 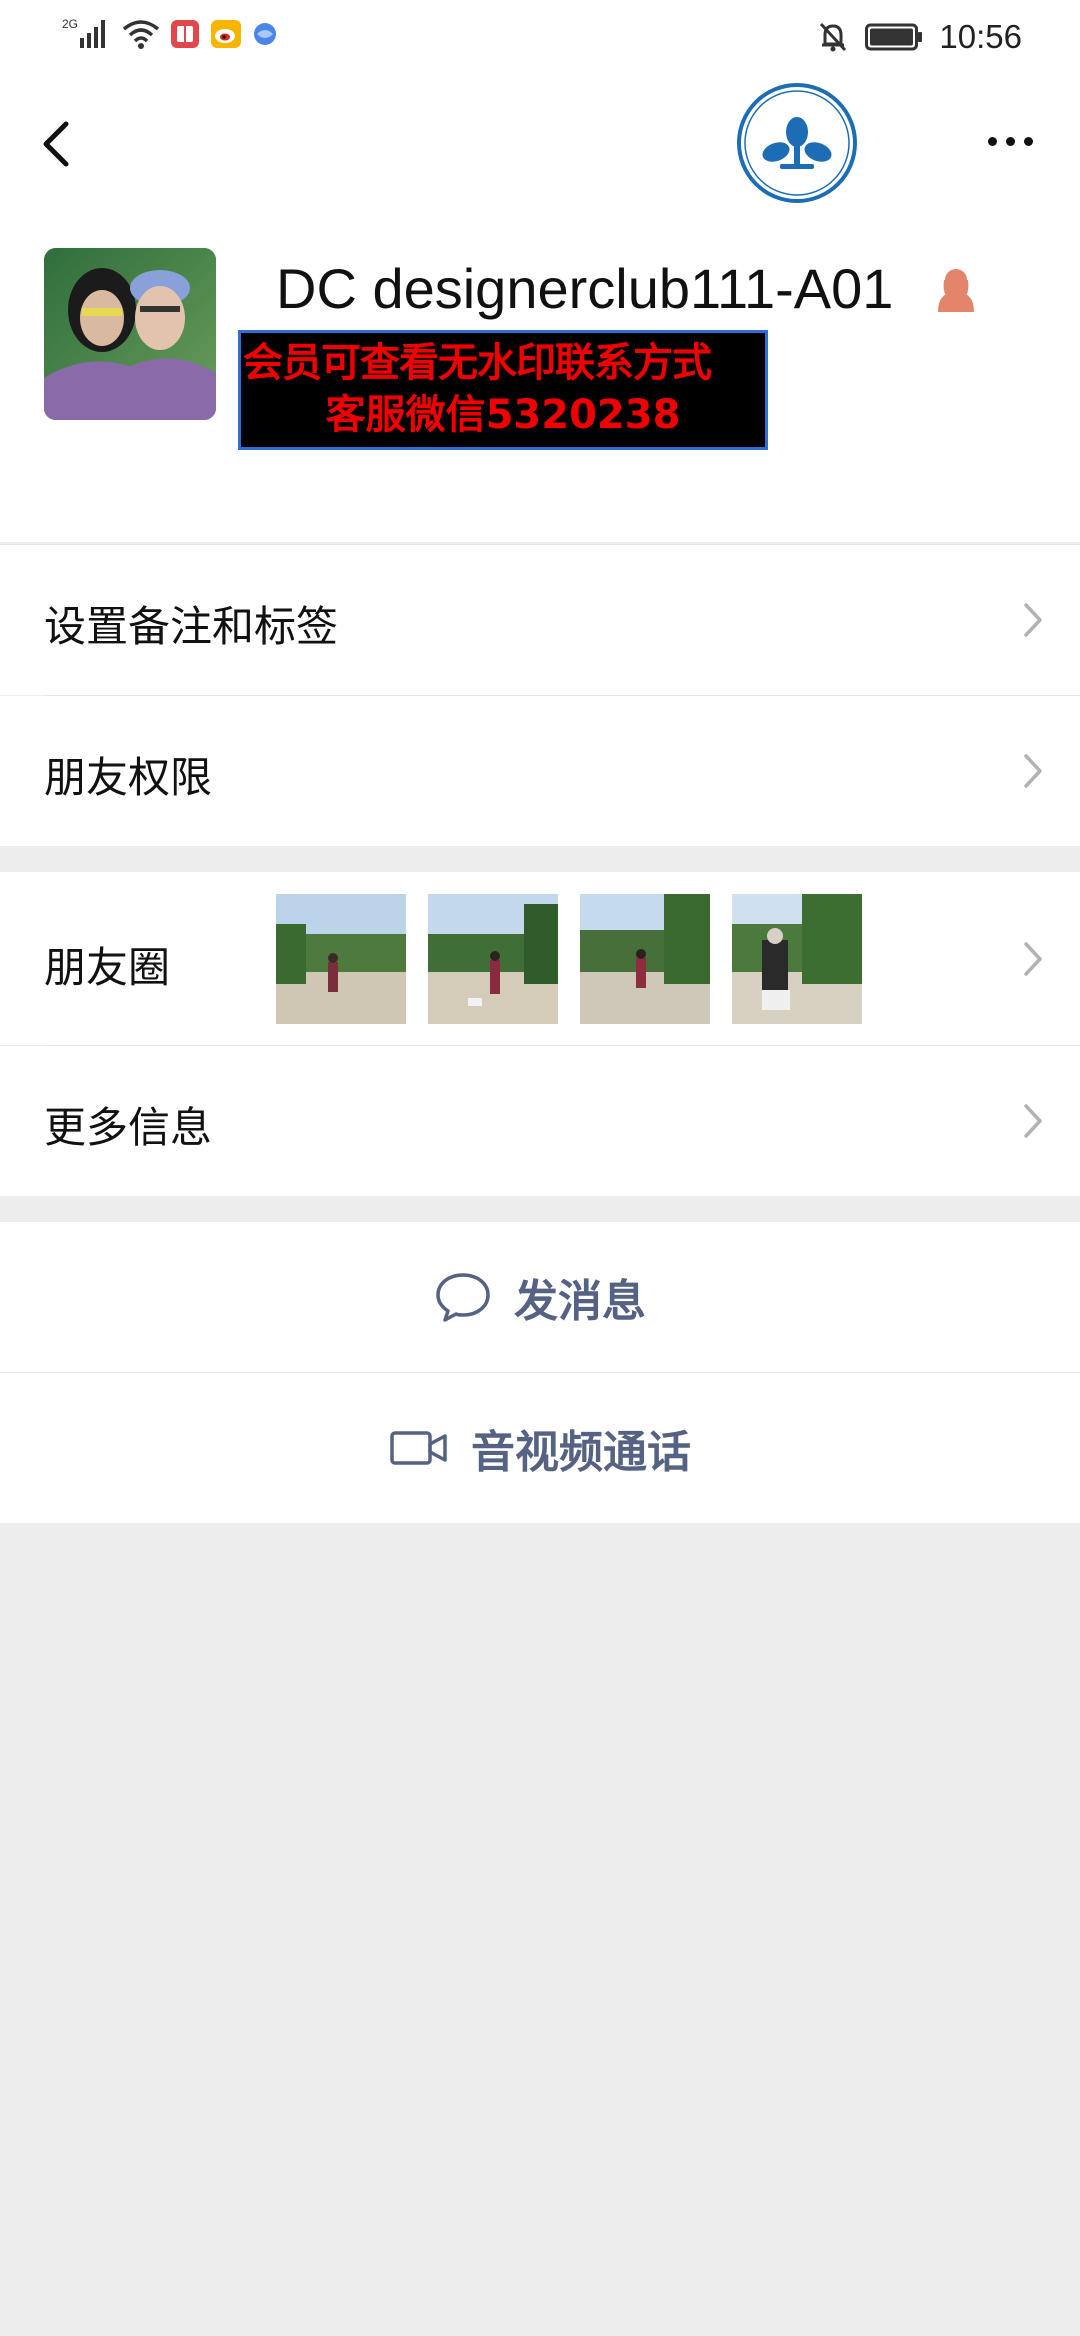 What do you see at coordinates (191, 626) in the screenshot?
I see `remark-tags-label: 设置备注和标签` at bounding box center [191, 626].